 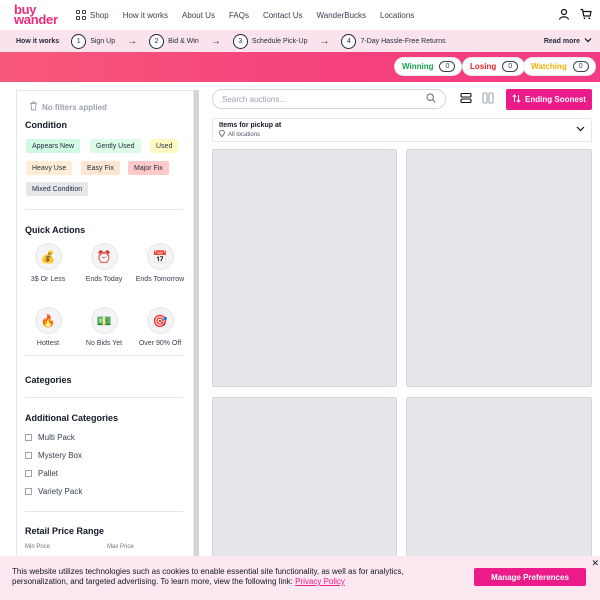 What do you see at coordinates (145, 15) in the screenshot?
I see `nav-how-it-works: How it works` at bounding box center [145, 15].